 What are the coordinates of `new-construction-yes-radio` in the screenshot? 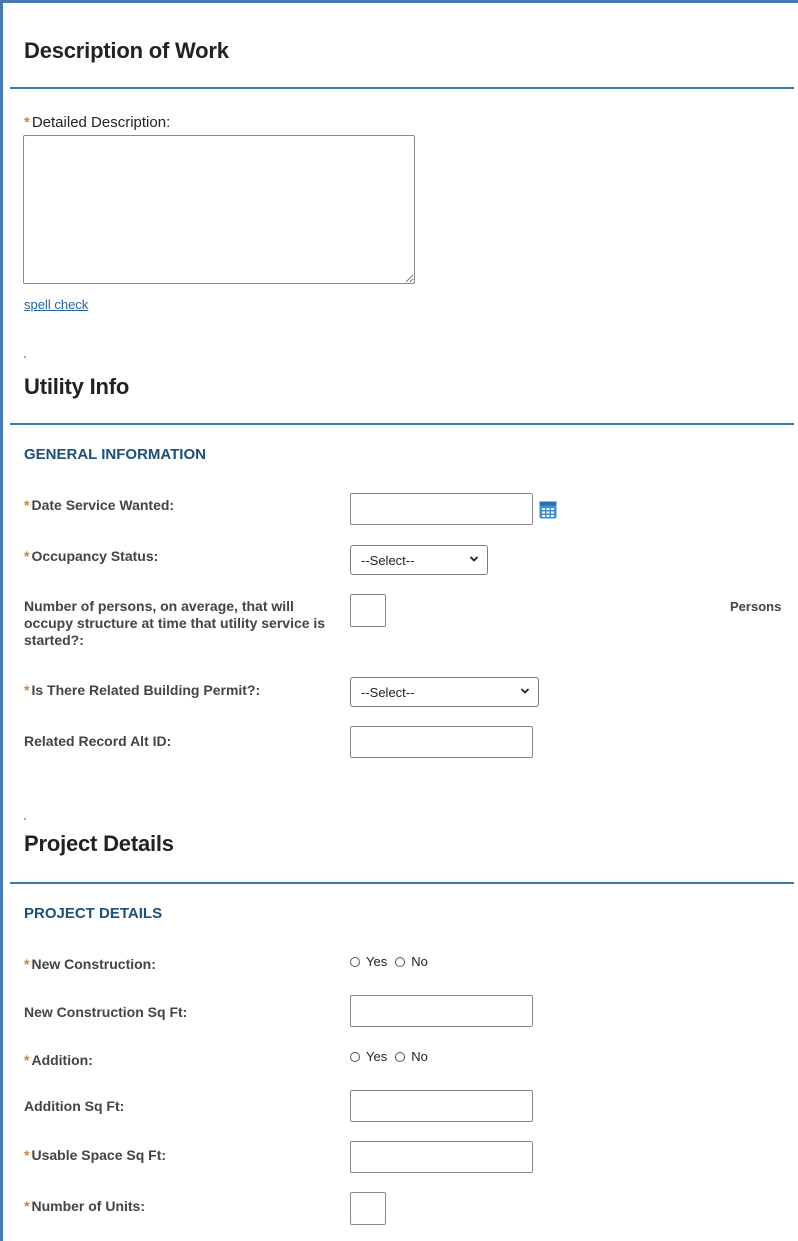 It's located at (355, 961).